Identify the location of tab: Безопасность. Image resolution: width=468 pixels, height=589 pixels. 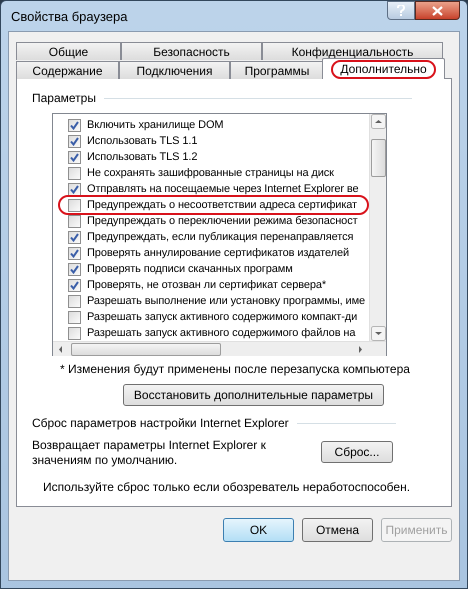
(191, 51).